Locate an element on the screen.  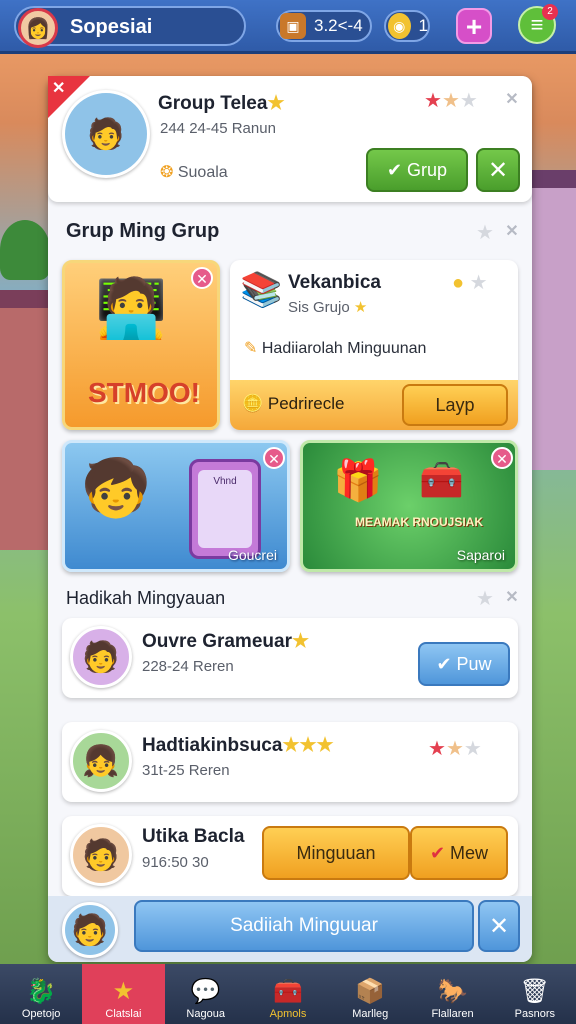
ticket-icon: ✎ is located at coordinates (253, 348).